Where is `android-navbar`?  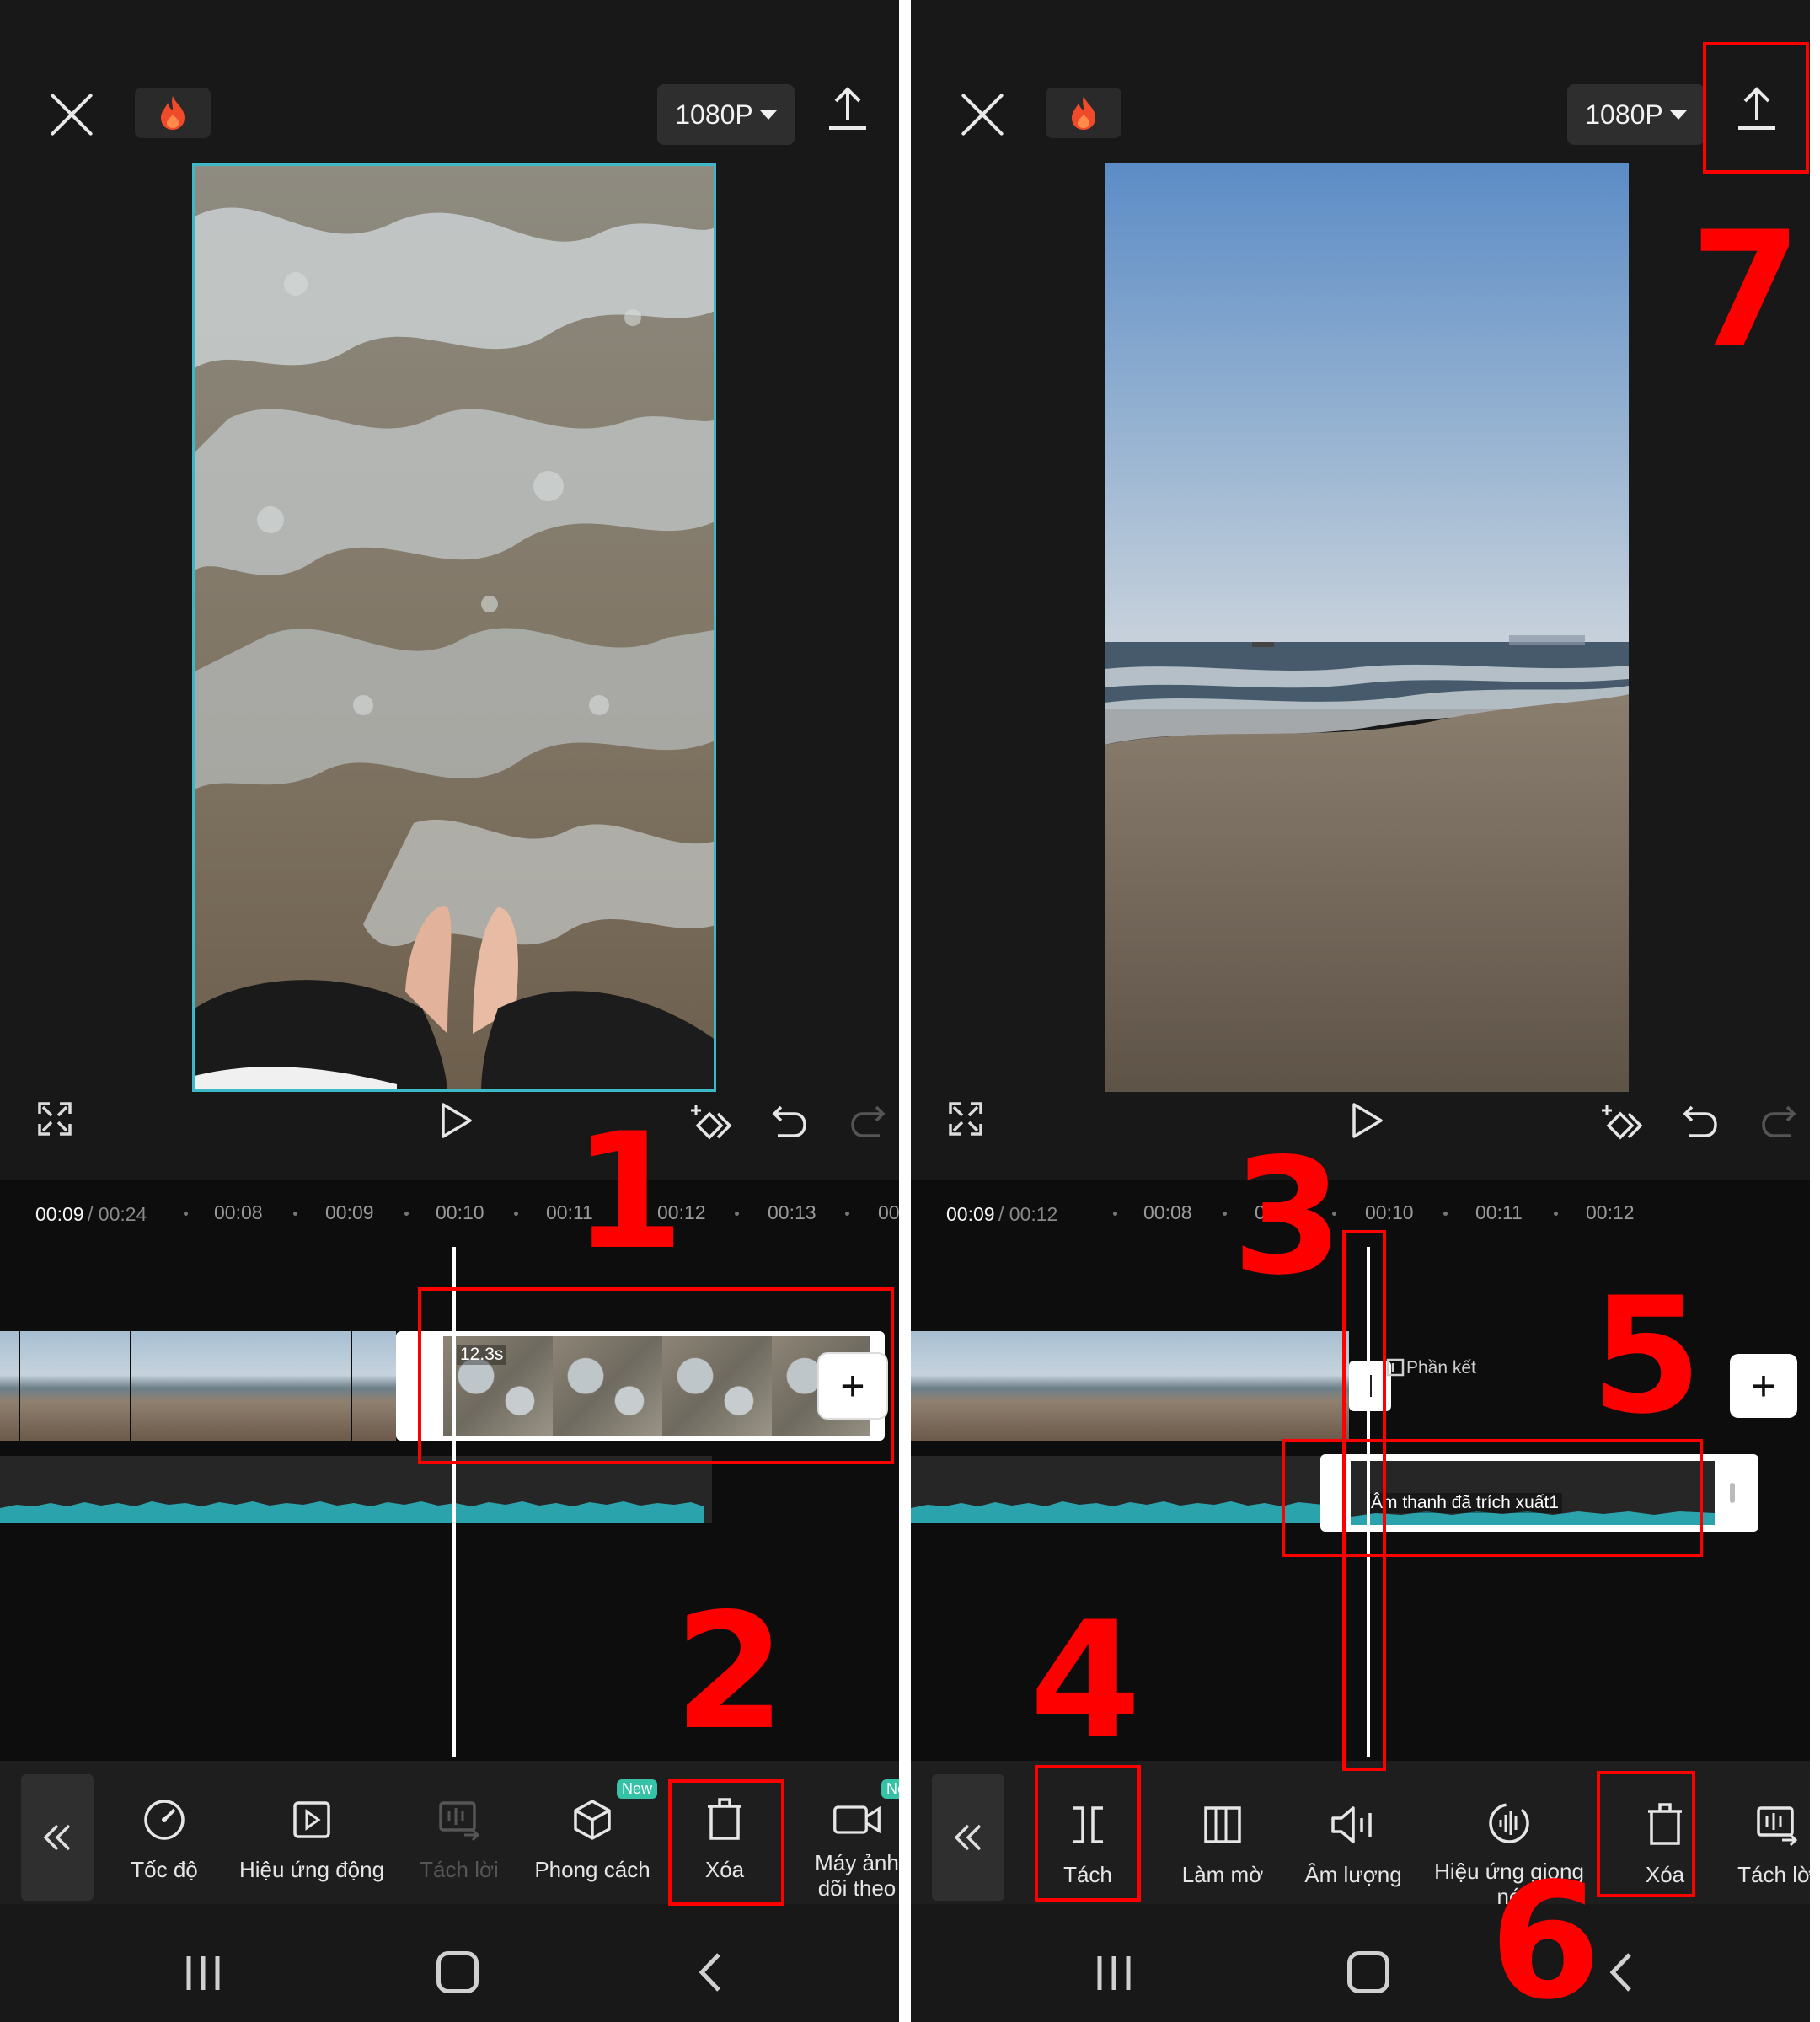
android-navbar is located at coordinates (449, 1963).